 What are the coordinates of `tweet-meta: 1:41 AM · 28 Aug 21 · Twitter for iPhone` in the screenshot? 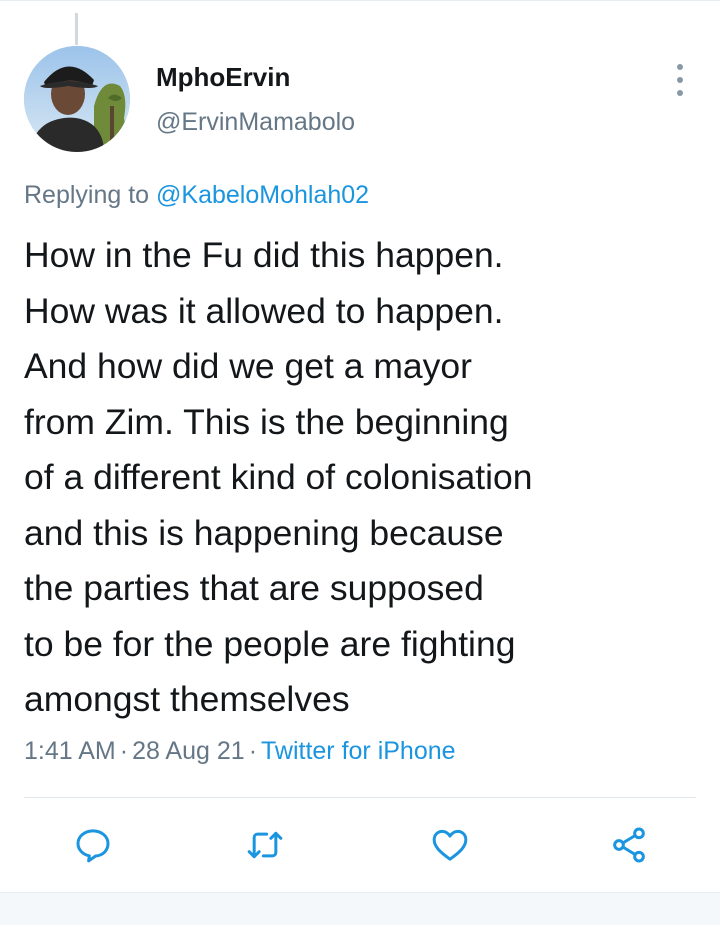 It's located at (240, 751).